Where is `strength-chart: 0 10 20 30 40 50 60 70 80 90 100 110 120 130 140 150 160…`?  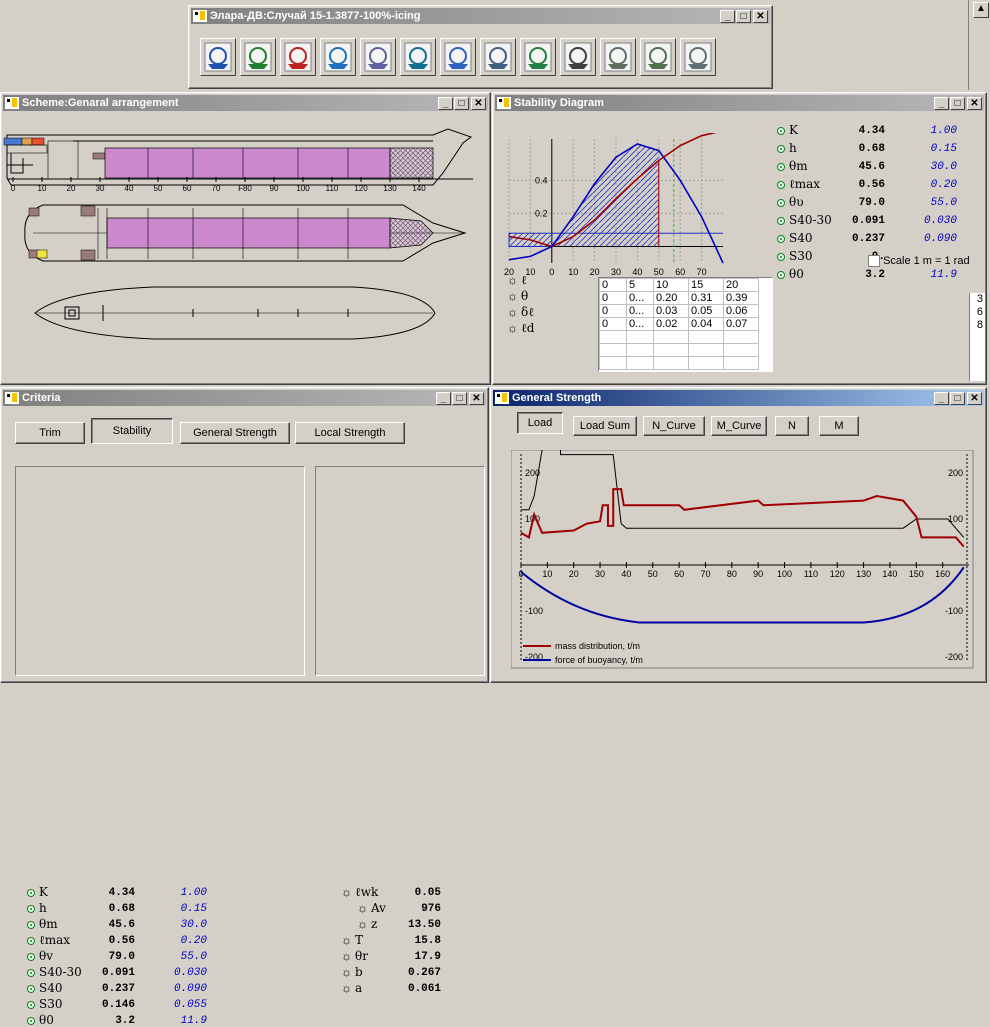
strength-chart: 0 10 20 30 40 50 60 70 80 90 100 110 120 130 140 150 160… is located at coordinates (743, 560).